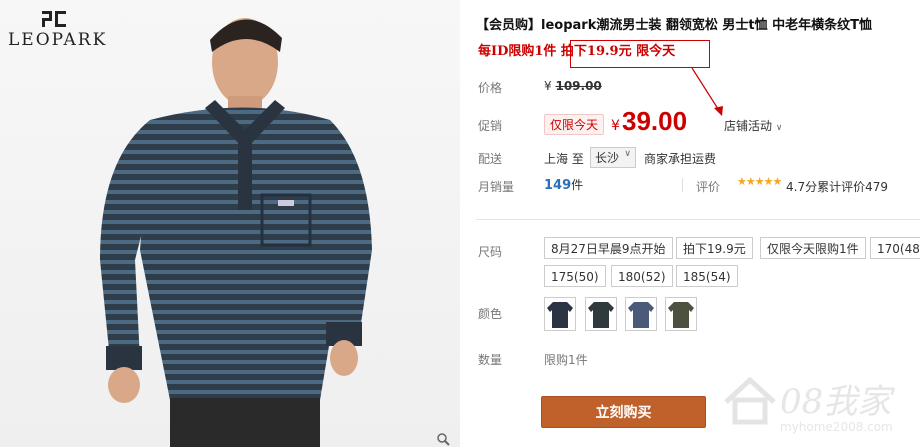  Describe the element at coordinates (548, 86) in the screenshot. I see `original-price-currency: ¥` at that location.